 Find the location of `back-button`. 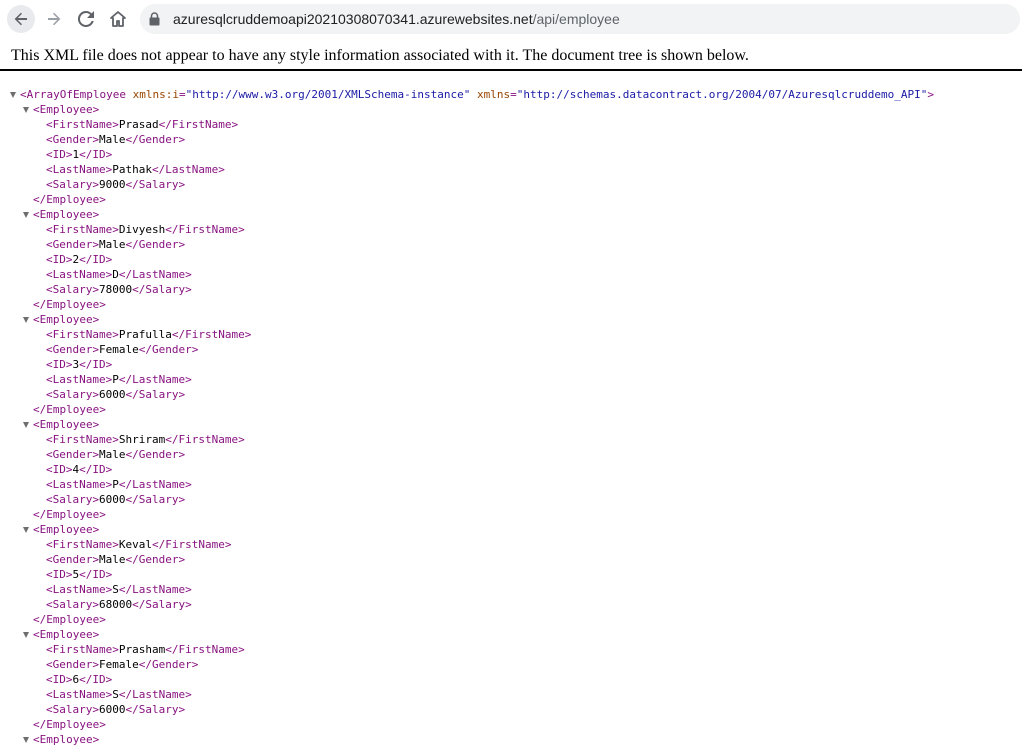

back-button is located at coordinates (21, 19).